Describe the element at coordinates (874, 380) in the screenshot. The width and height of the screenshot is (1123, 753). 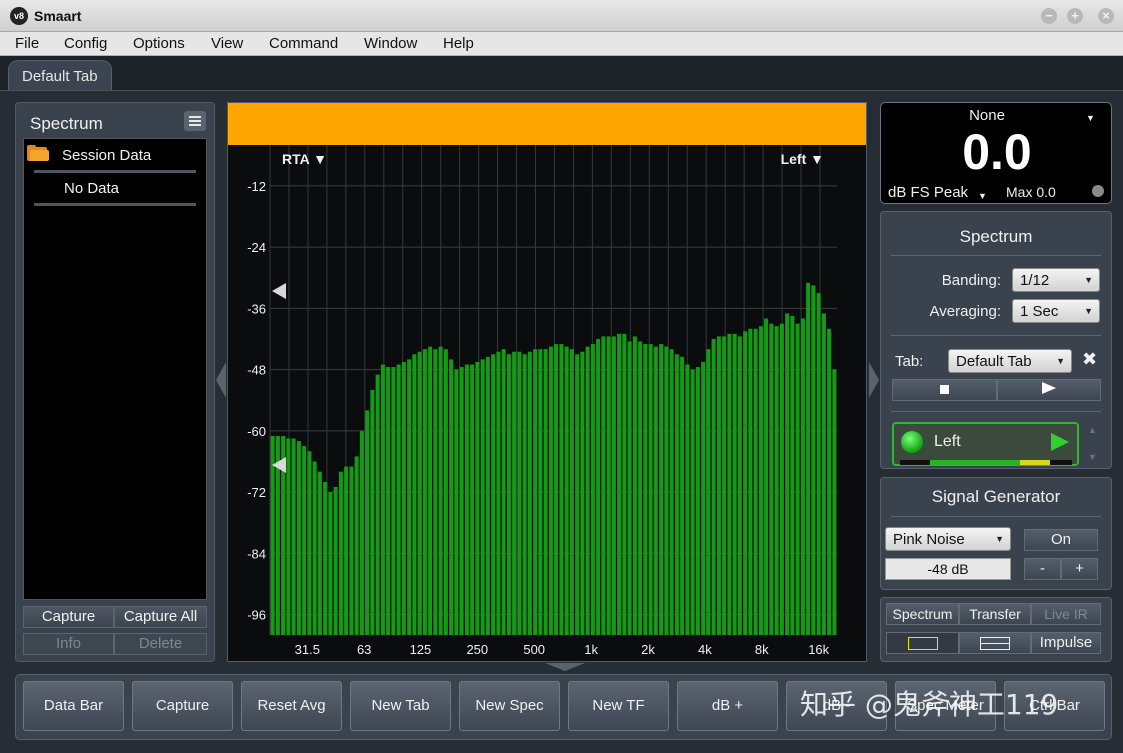
I see `collapse-right-icon` at that location.